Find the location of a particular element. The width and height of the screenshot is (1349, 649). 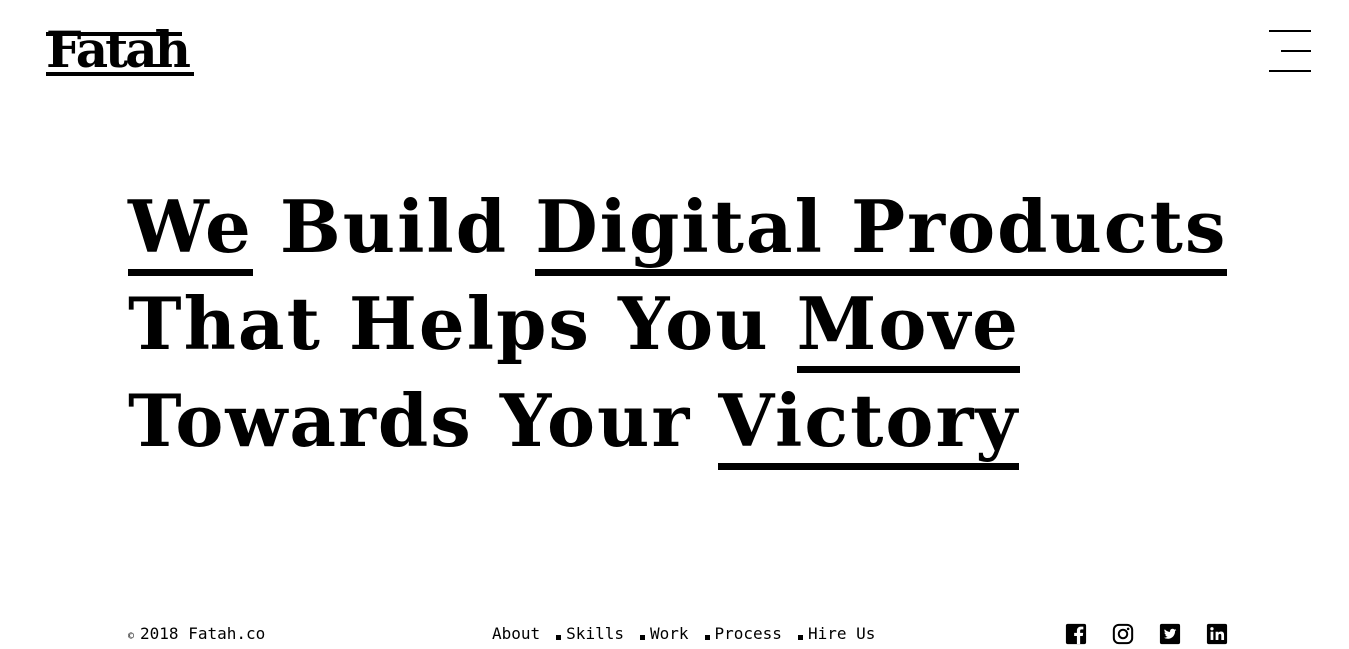

hero-word-build: Build is located at coordinates (394, 226).